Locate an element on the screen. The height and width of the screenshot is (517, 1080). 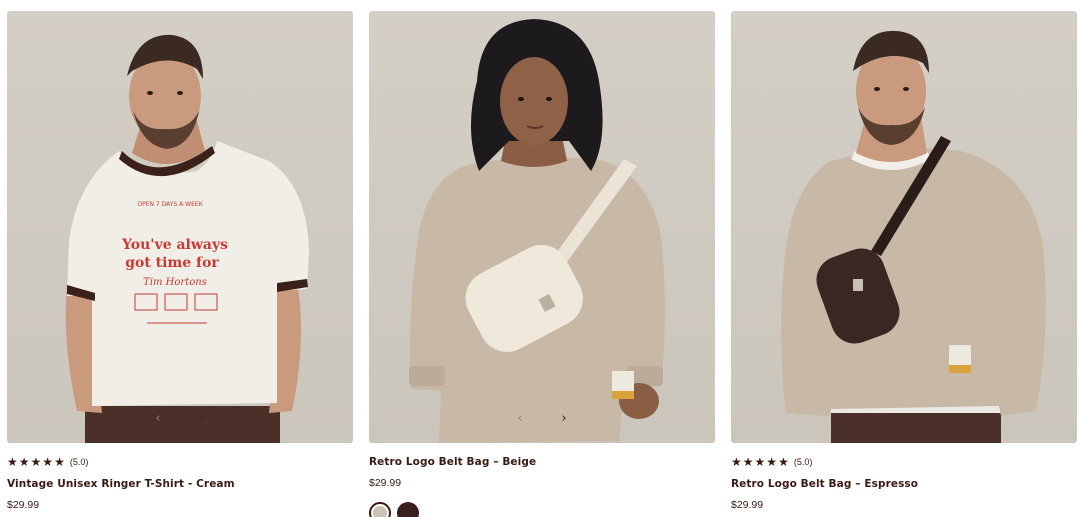
color-swatch-espresso is located at coordinates (408, 509).